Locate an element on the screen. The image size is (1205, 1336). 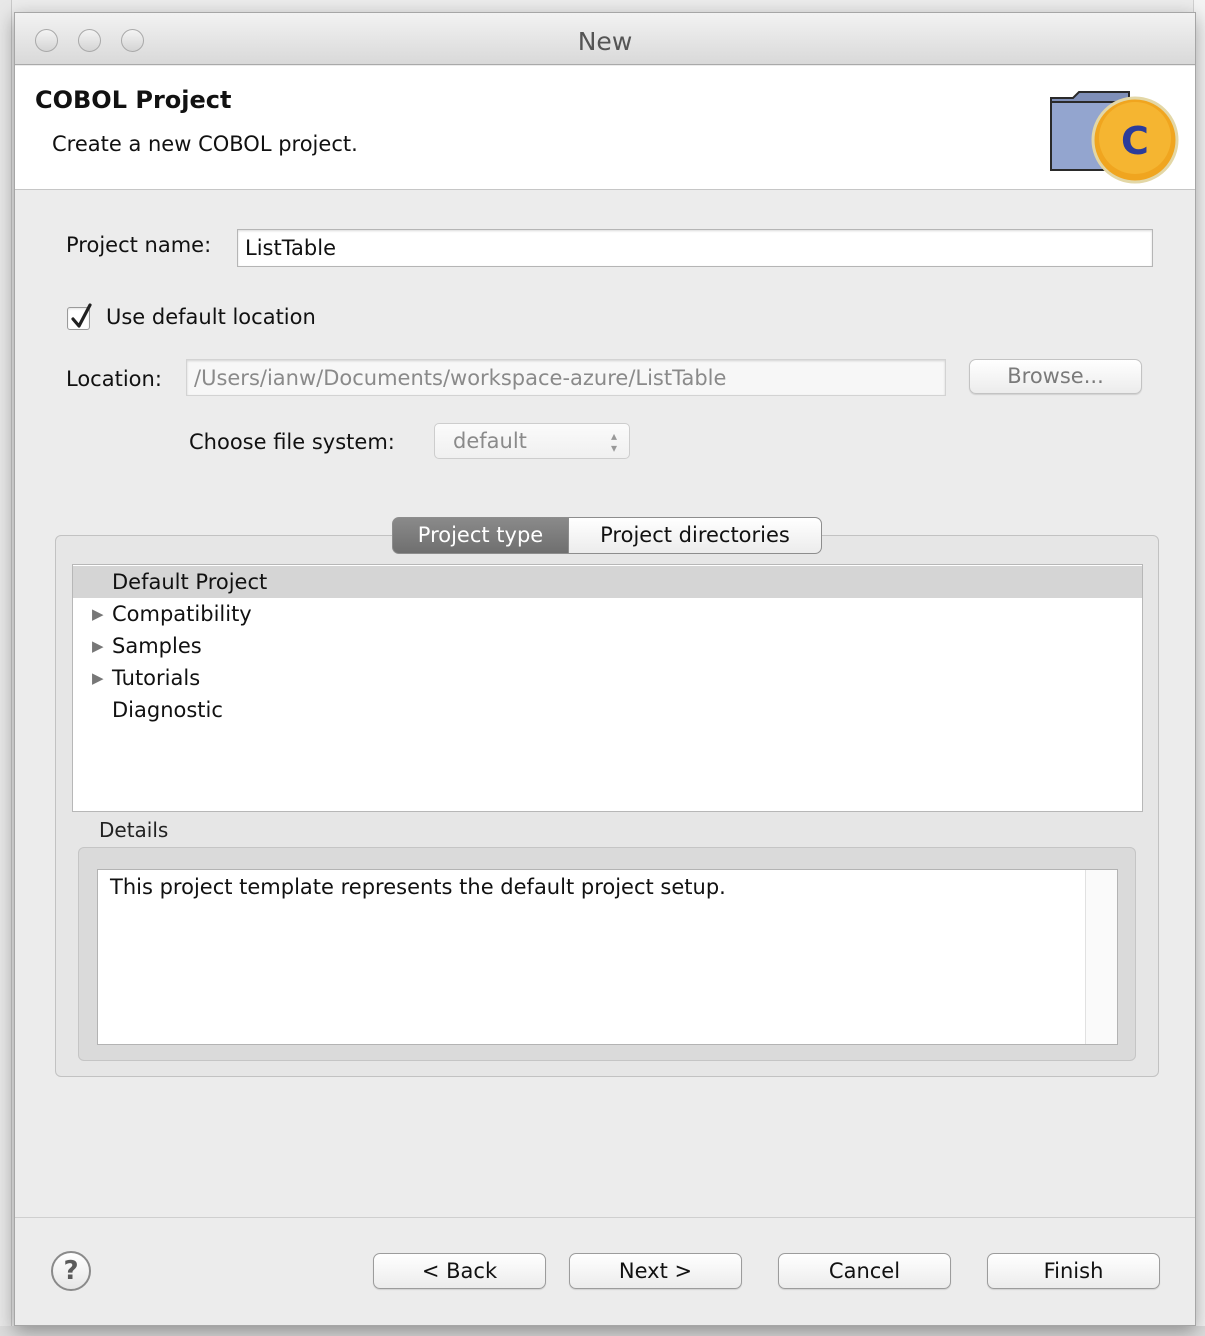
details-label: Details is located at coordinates (134, 830).